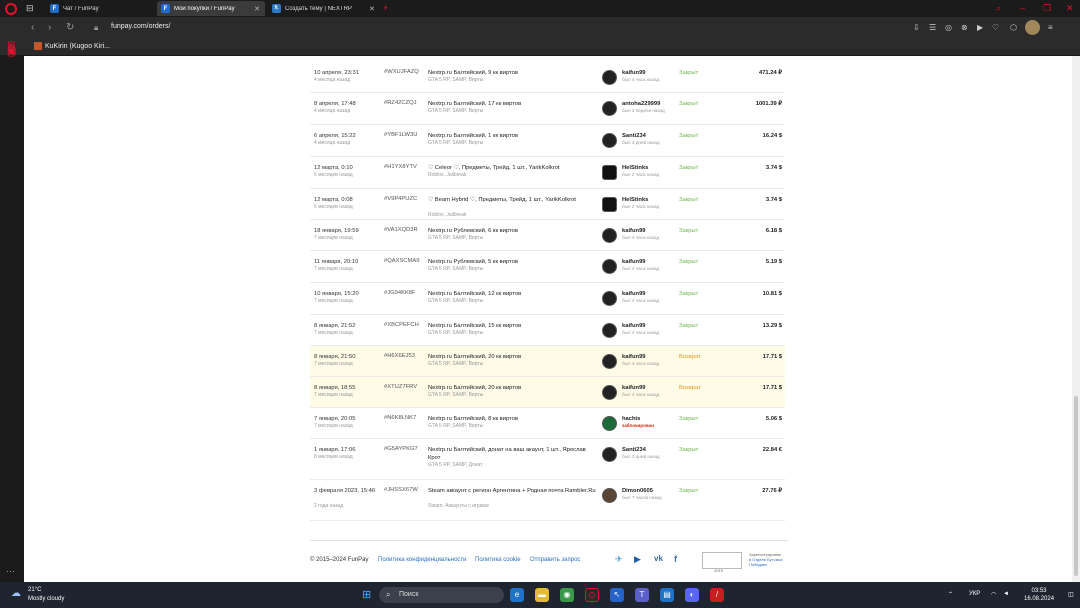 This screenshot has width=1080, height=608. I want to click on lock-icon: 🔒︎, so click(96, 28).